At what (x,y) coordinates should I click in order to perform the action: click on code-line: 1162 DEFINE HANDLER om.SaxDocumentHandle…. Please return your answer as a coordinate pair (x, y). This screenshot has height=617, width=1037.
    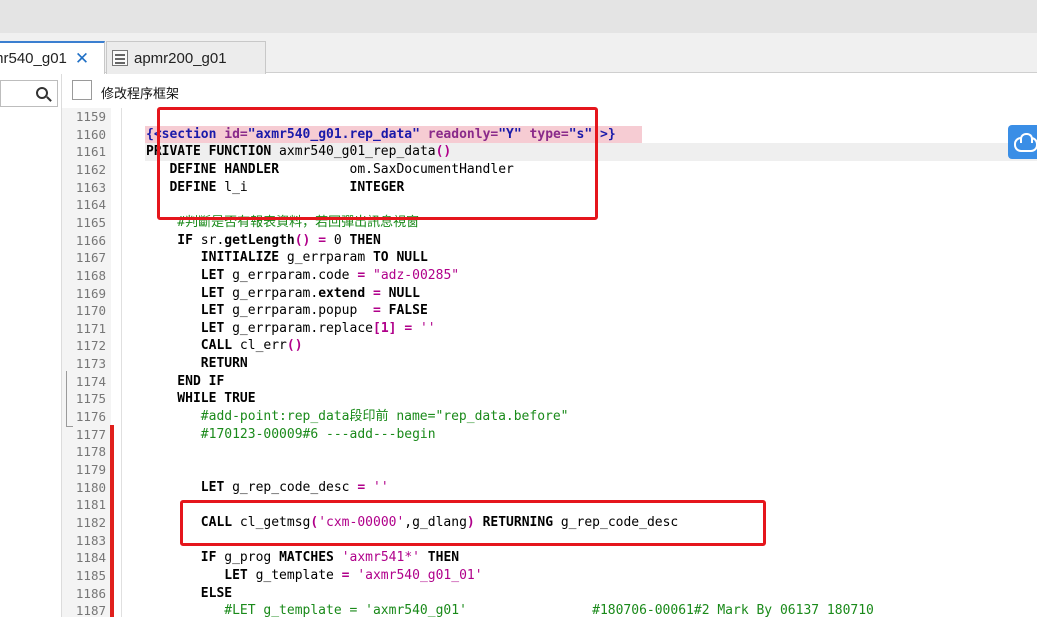
    Looking at the image, I should click on (518, 170).